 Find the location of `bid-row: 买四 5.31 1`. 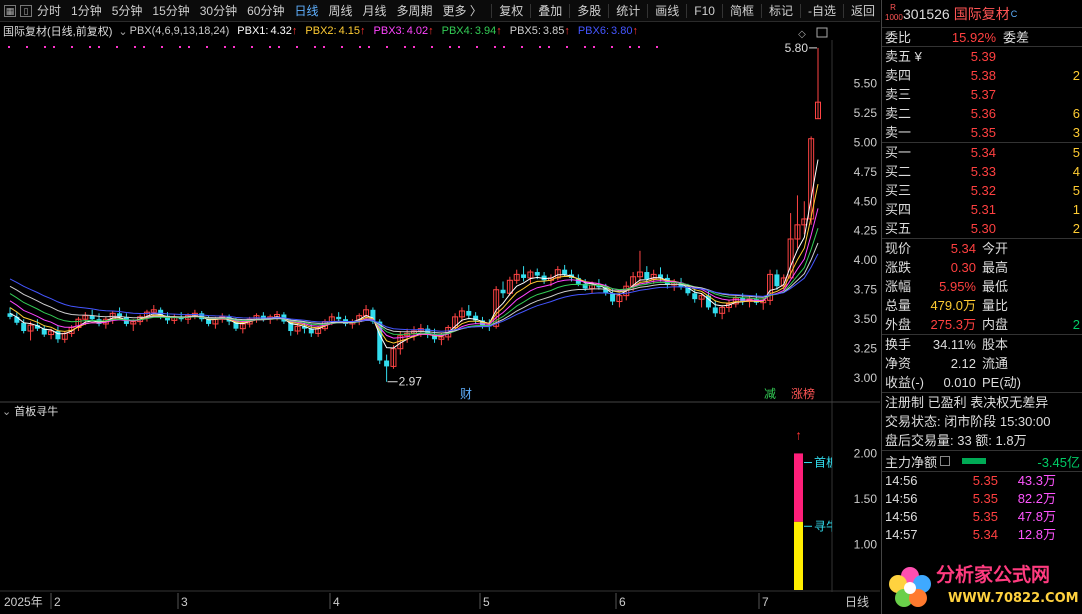

bid-row: 买四 5.31 1 is located at coordinates (982, 209).